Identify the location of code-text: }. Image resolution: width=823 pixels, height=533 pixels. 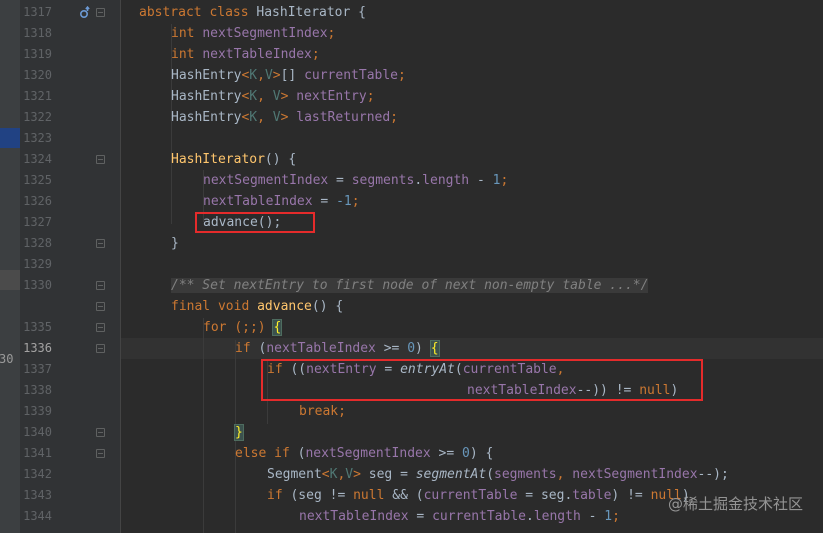
(175, 243).